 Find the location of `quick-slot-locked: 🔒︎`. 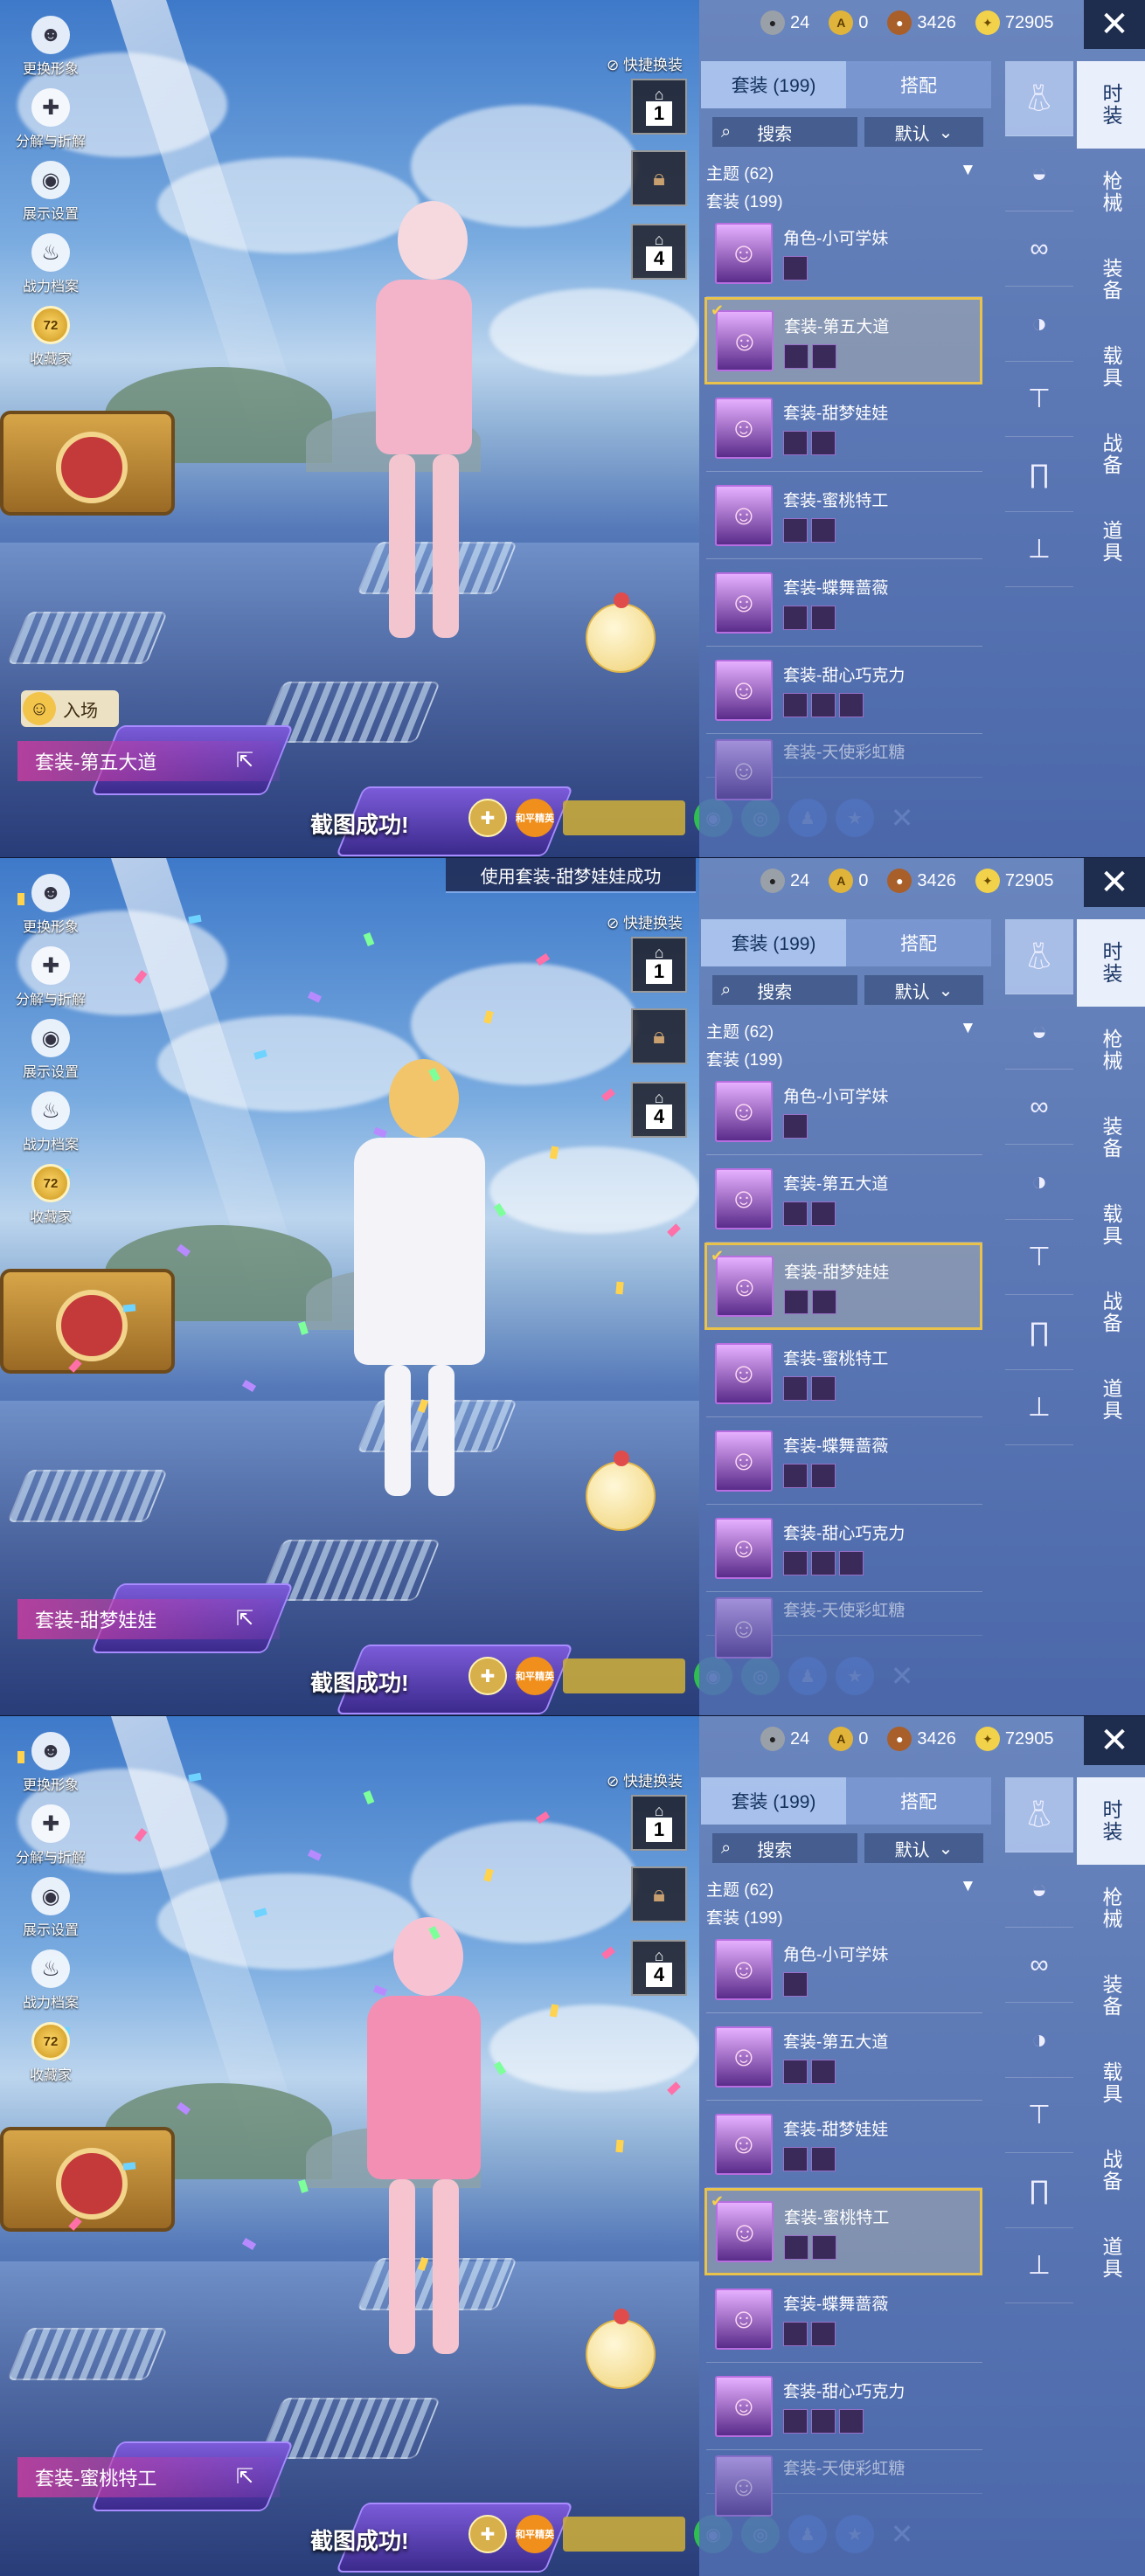

quick-slot-locked: 🔒︎ is located at coordinates (659, 1894).